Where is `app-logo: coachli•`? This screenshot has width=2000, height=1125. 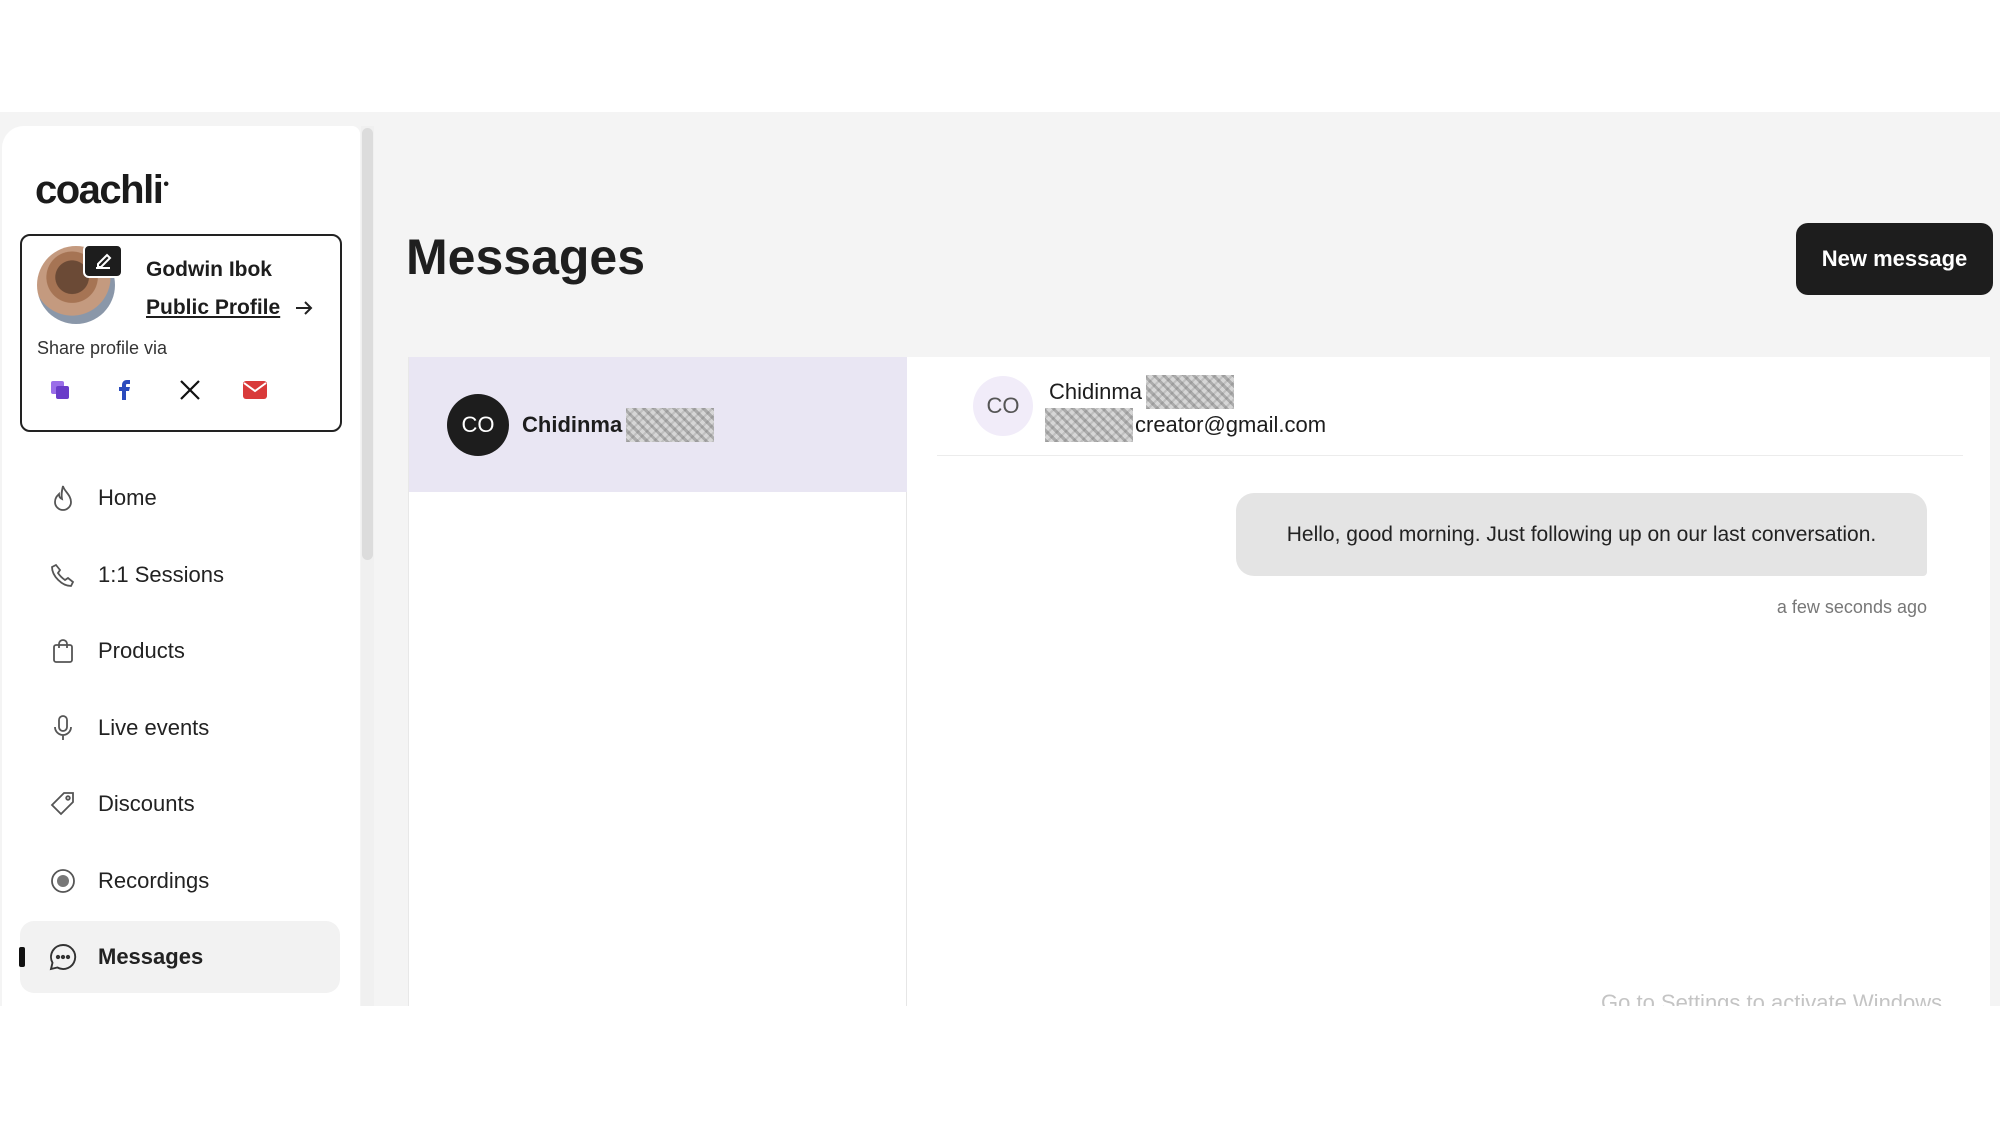 app-logo: coachli• is located at coordinates (102, 190).